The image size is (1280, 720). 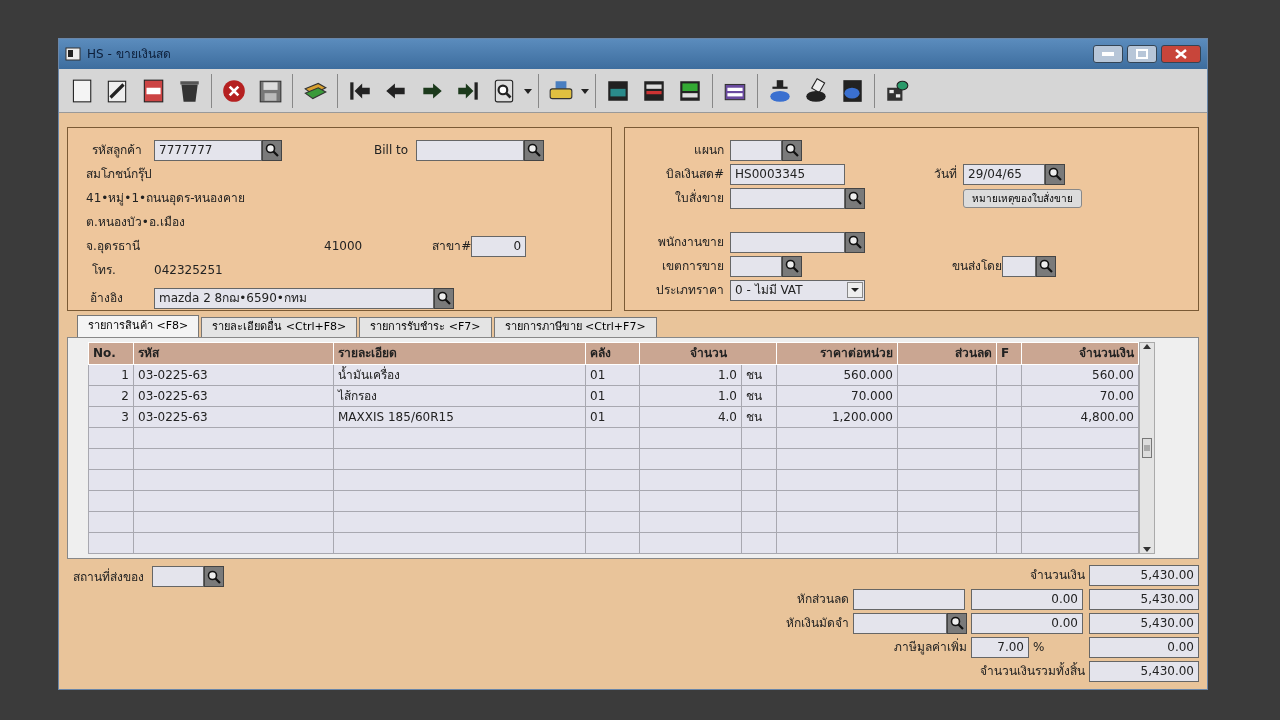 I want to click on tab: รายการสินค้า <F8>, so click(x=138, y=326).